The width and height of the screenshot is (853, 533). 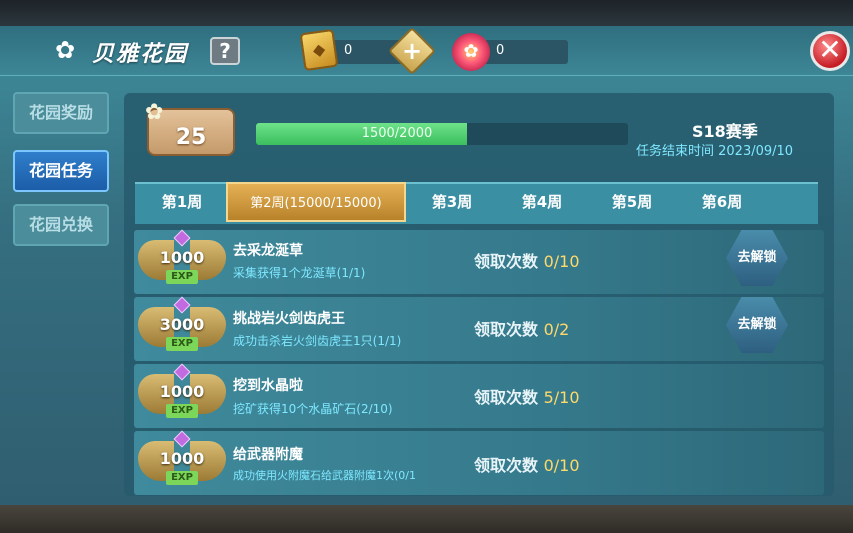 What do you see at coordinates (348, 50) in the screenshot?
I see `coupon-count: 0` at bounding box center [348, 50].